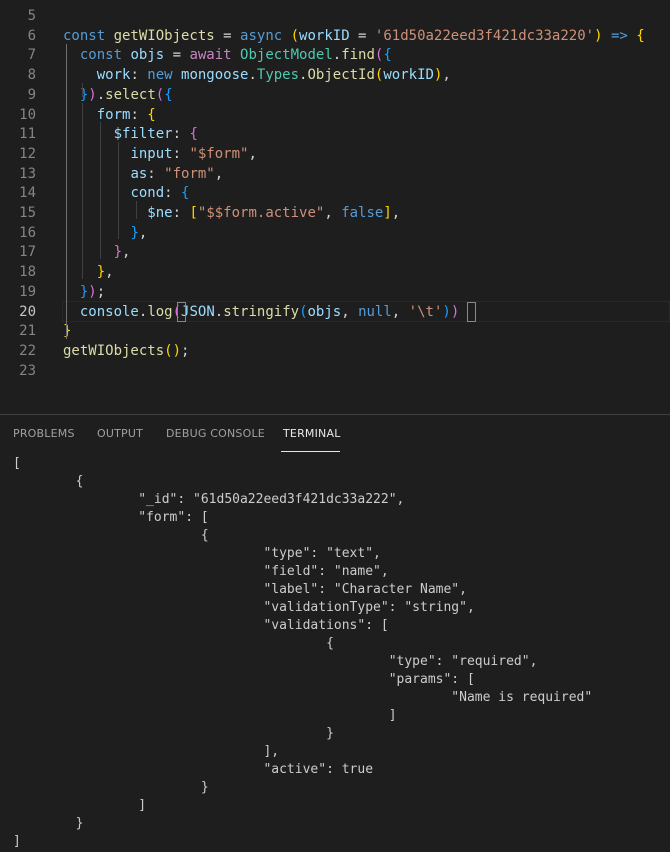  What do you see at coordinates (341, 75) in the screenshot?
I see `code-token: ObjectId` at bounding box center [341, 75].